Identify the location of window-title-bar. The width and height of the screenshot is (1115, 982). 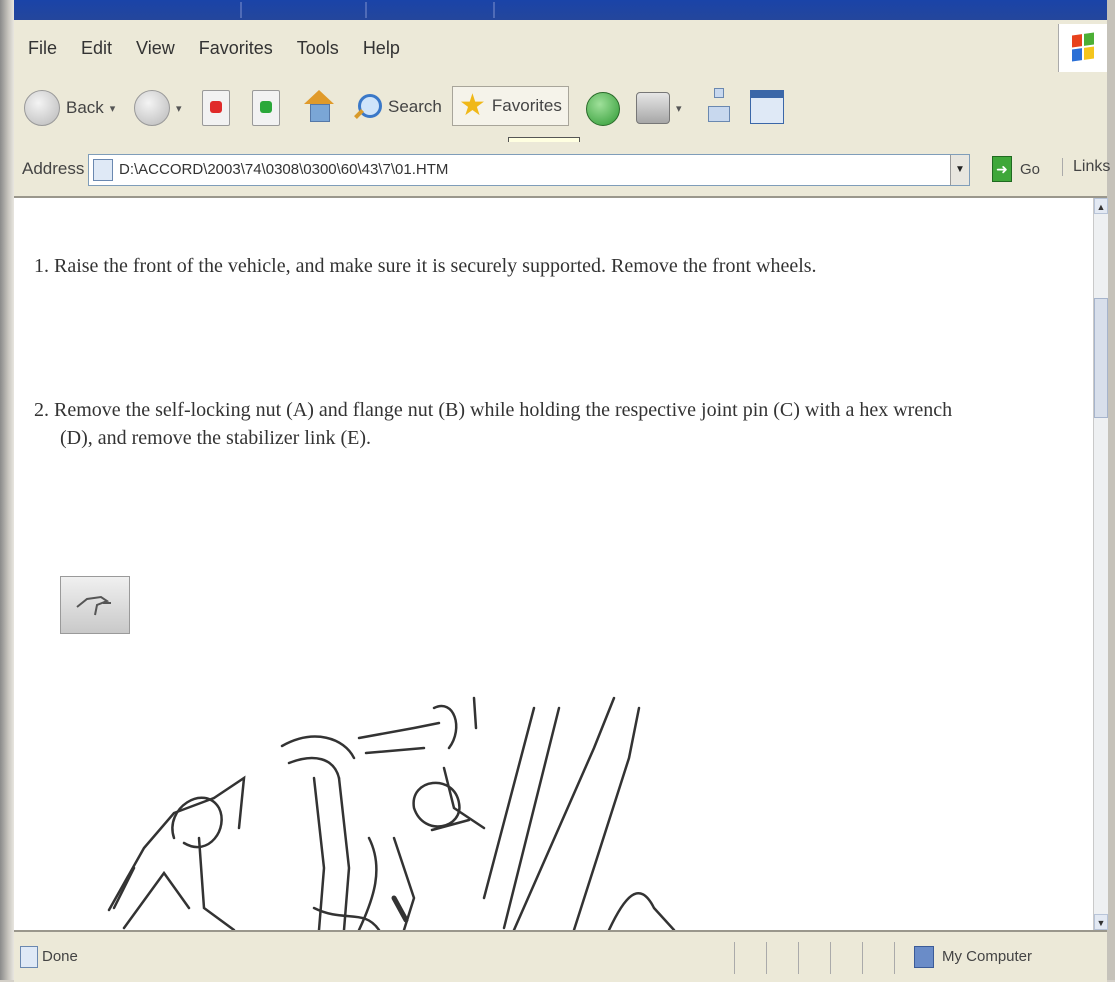
(557, 10).